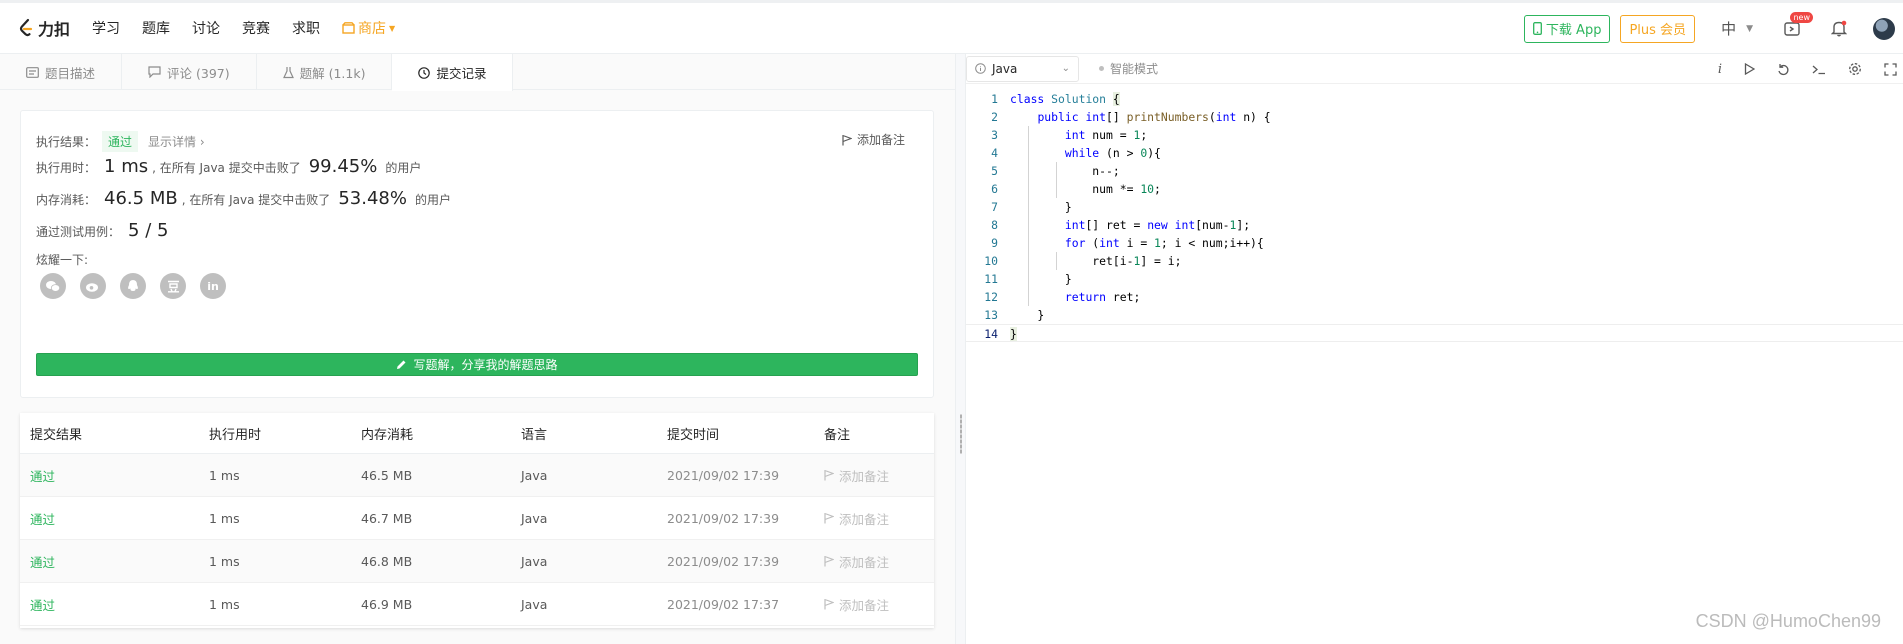  I want to click on share-icons: in, so click(133, 286).